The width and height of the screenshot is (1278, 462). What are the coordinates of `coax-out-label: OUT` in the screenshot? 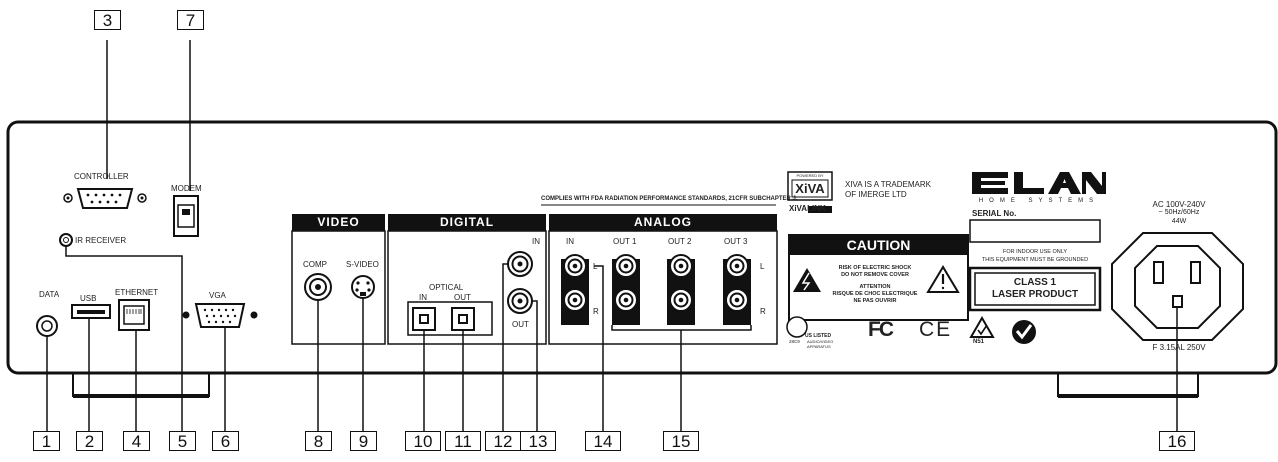 It's located at (520, 324).